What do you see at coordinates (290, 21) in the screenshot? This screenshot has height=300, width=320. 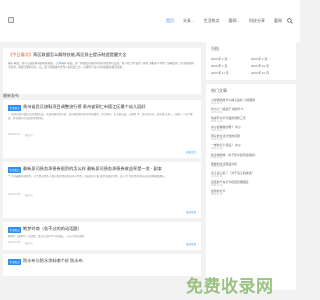 I see `search-icon` at bounding box center [290, 21].